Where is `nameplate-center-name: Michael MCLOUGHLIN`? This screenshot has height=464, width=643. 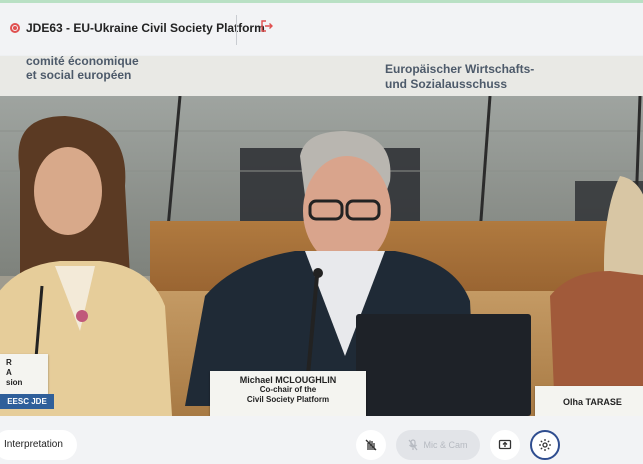 nameplate-center-name: Michael MCLOUGHLIN is located at coordinates (288, 380).